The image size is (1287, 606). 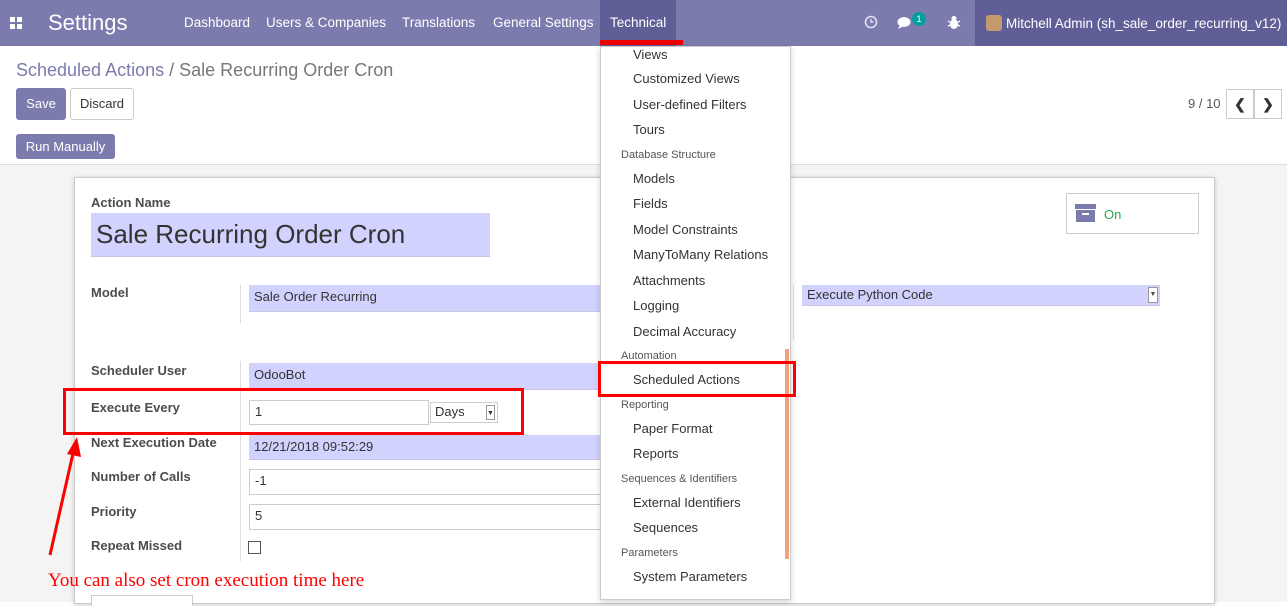 What do you see at coordinates (919, 19) in the screenshot?
I see `chat-badge: 1` at bounding box center [919, 19].